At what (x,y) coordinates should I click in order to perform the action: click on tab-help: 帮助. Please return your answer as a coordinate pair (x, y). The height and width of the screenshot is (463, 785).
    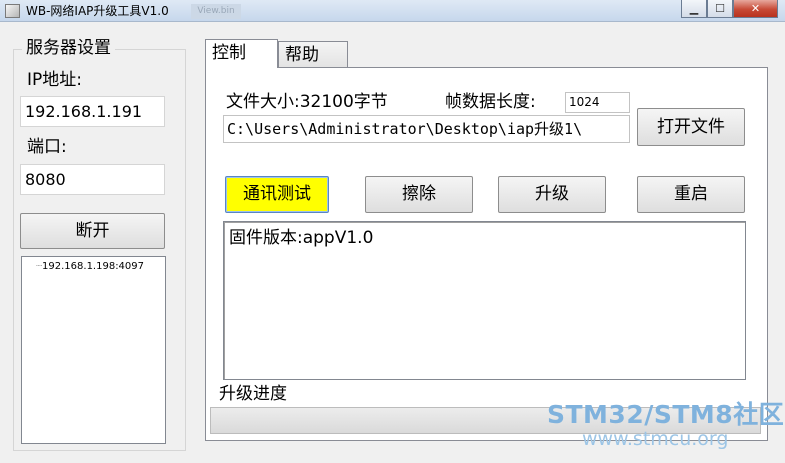
    Looking at the image, I should click on (313, 54).